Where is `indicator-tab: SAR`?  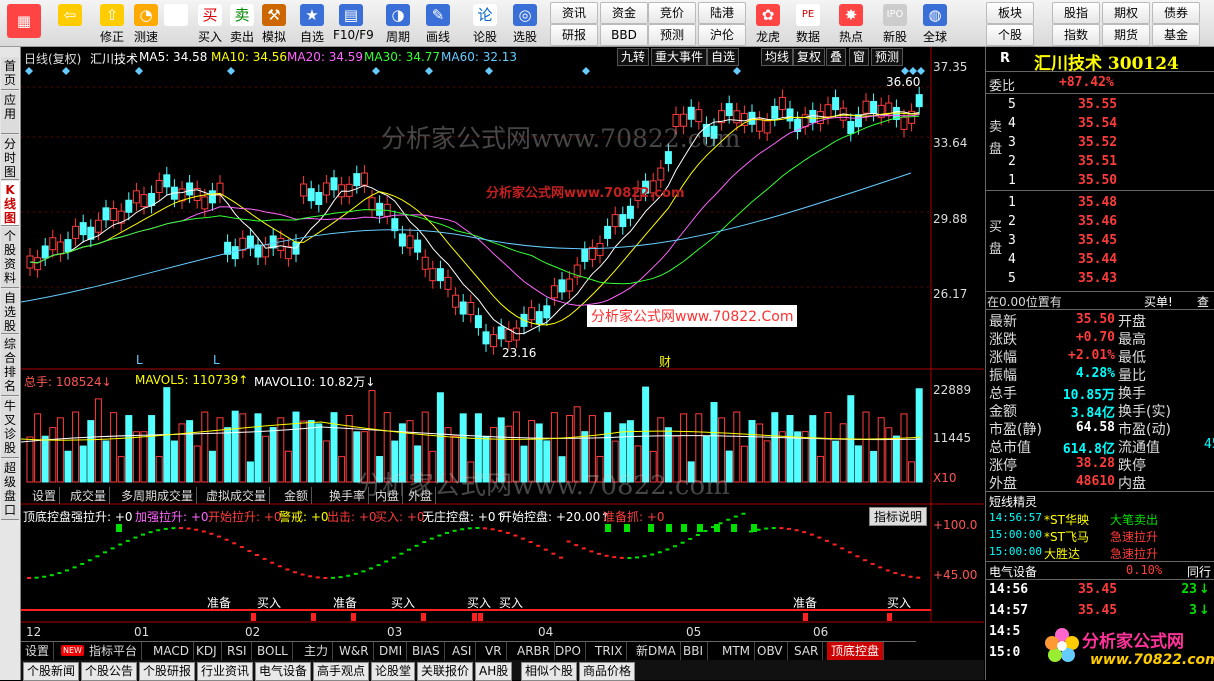 indicator-tab: SAR is located at coordinates (807, 651).